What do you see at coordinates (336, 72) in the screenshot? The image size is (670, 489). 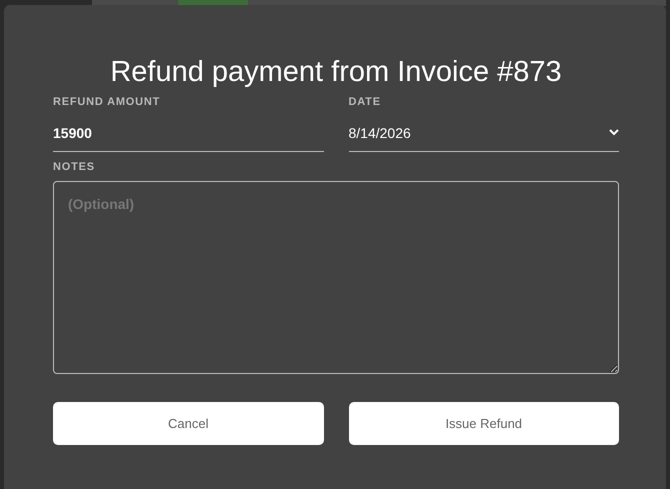 I see `dialog-title: Refund payment from Invoice #873` at bounding box center [336, 72].